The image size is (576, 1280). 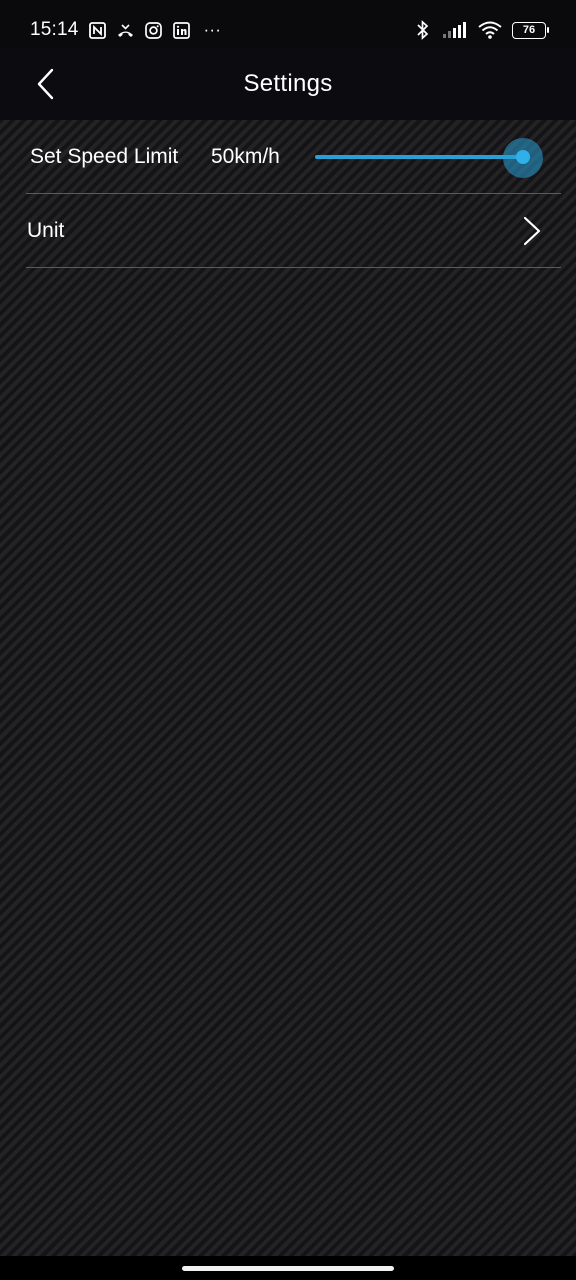 I want to click on speed-limit-value: 50km/h, so click(x=245, y=156).